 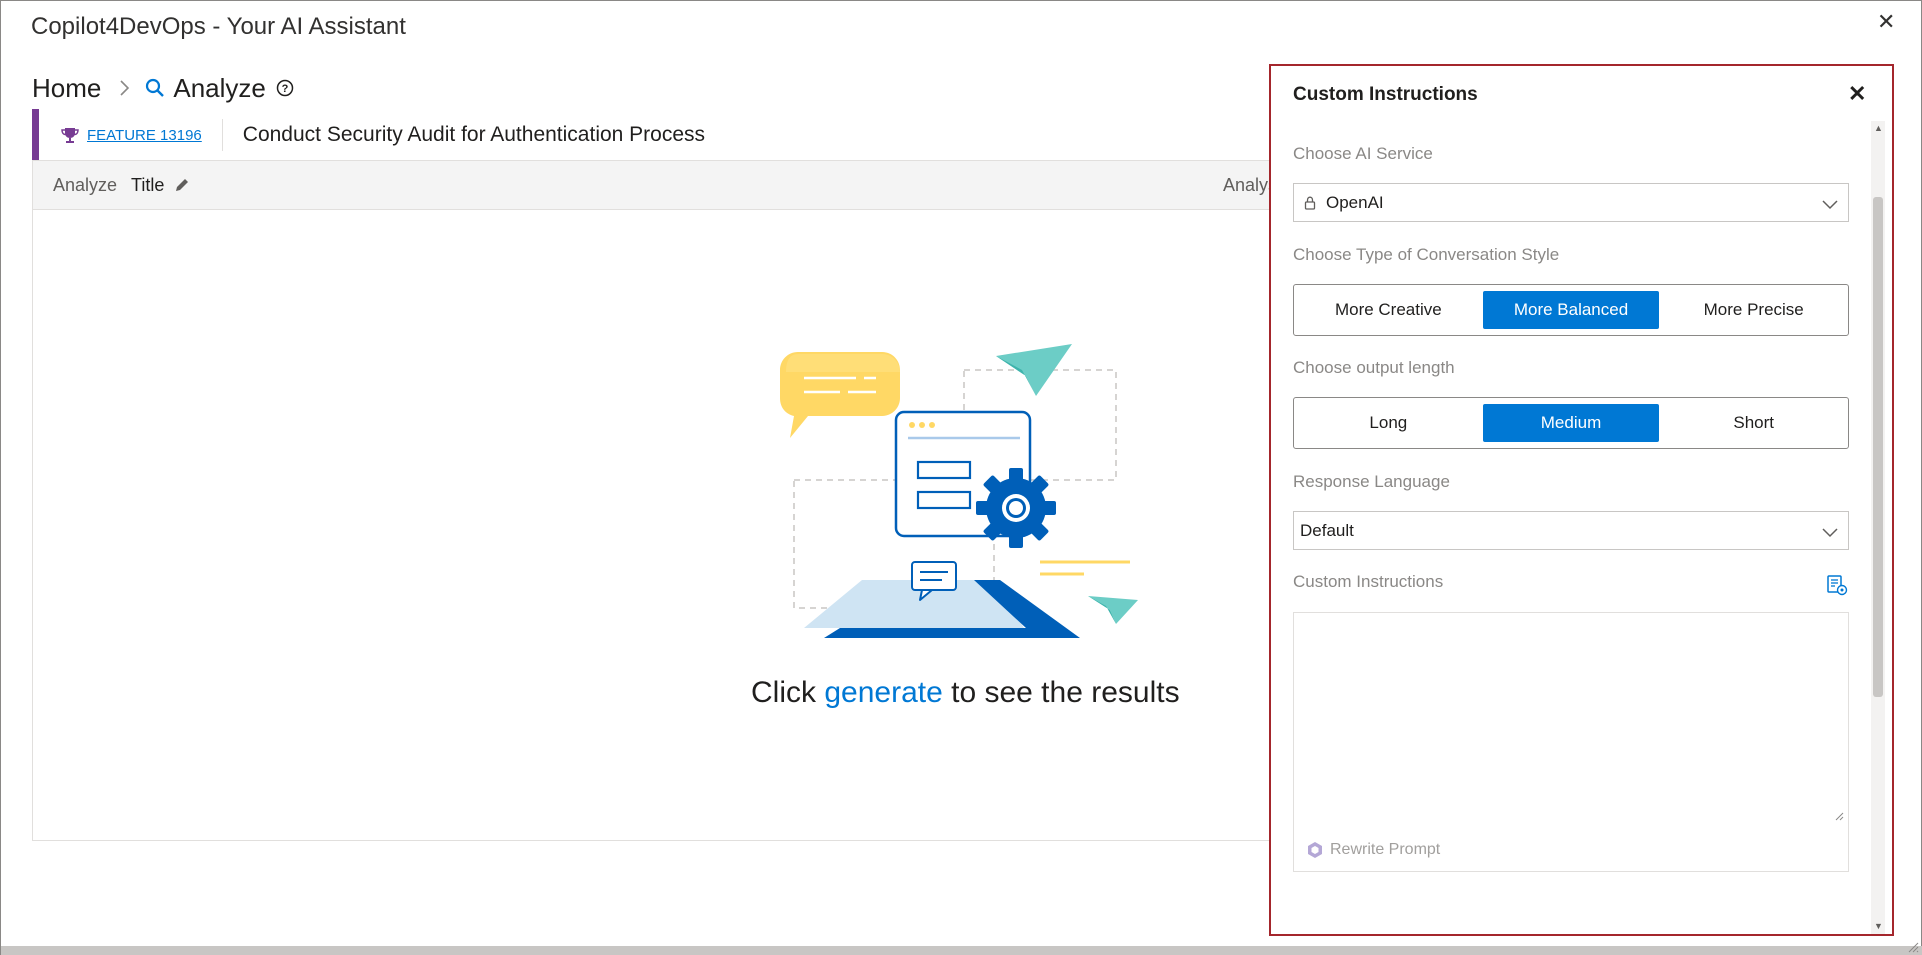 What do you see at coordinates (1837, 587) in the screenshot?
I see `template-icon` at bounding box center [1837, 587].